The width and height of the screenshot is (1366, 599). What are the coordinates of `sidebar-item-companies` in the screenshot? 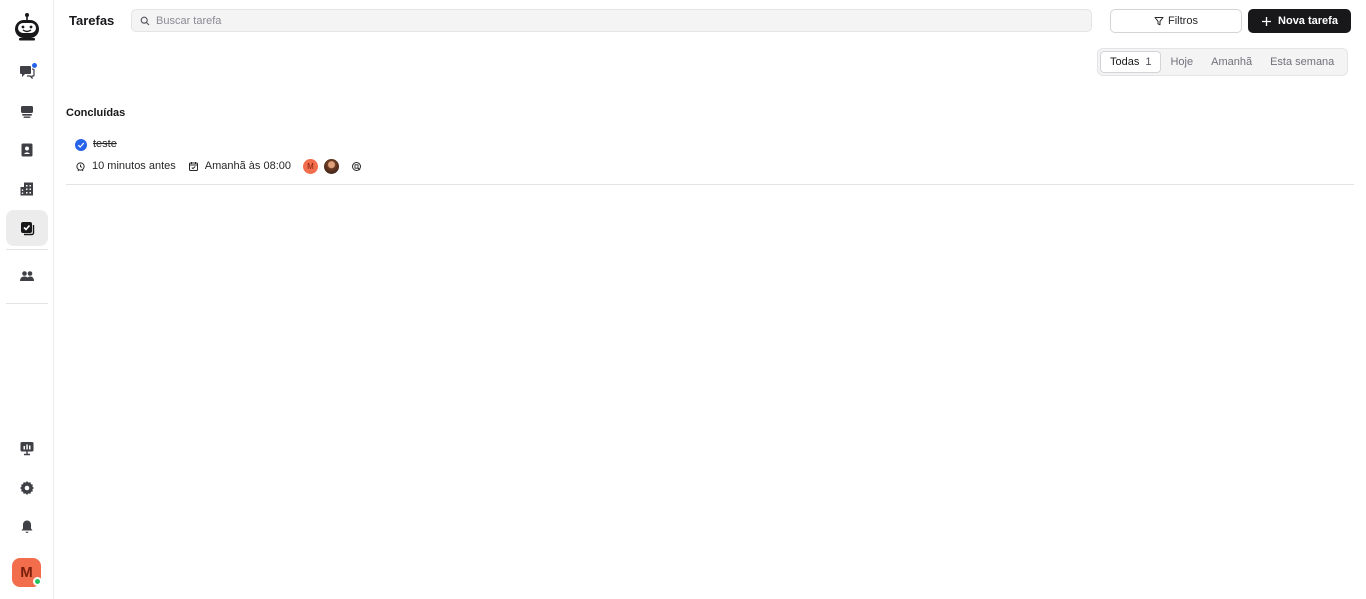 It's located at (27, 189).